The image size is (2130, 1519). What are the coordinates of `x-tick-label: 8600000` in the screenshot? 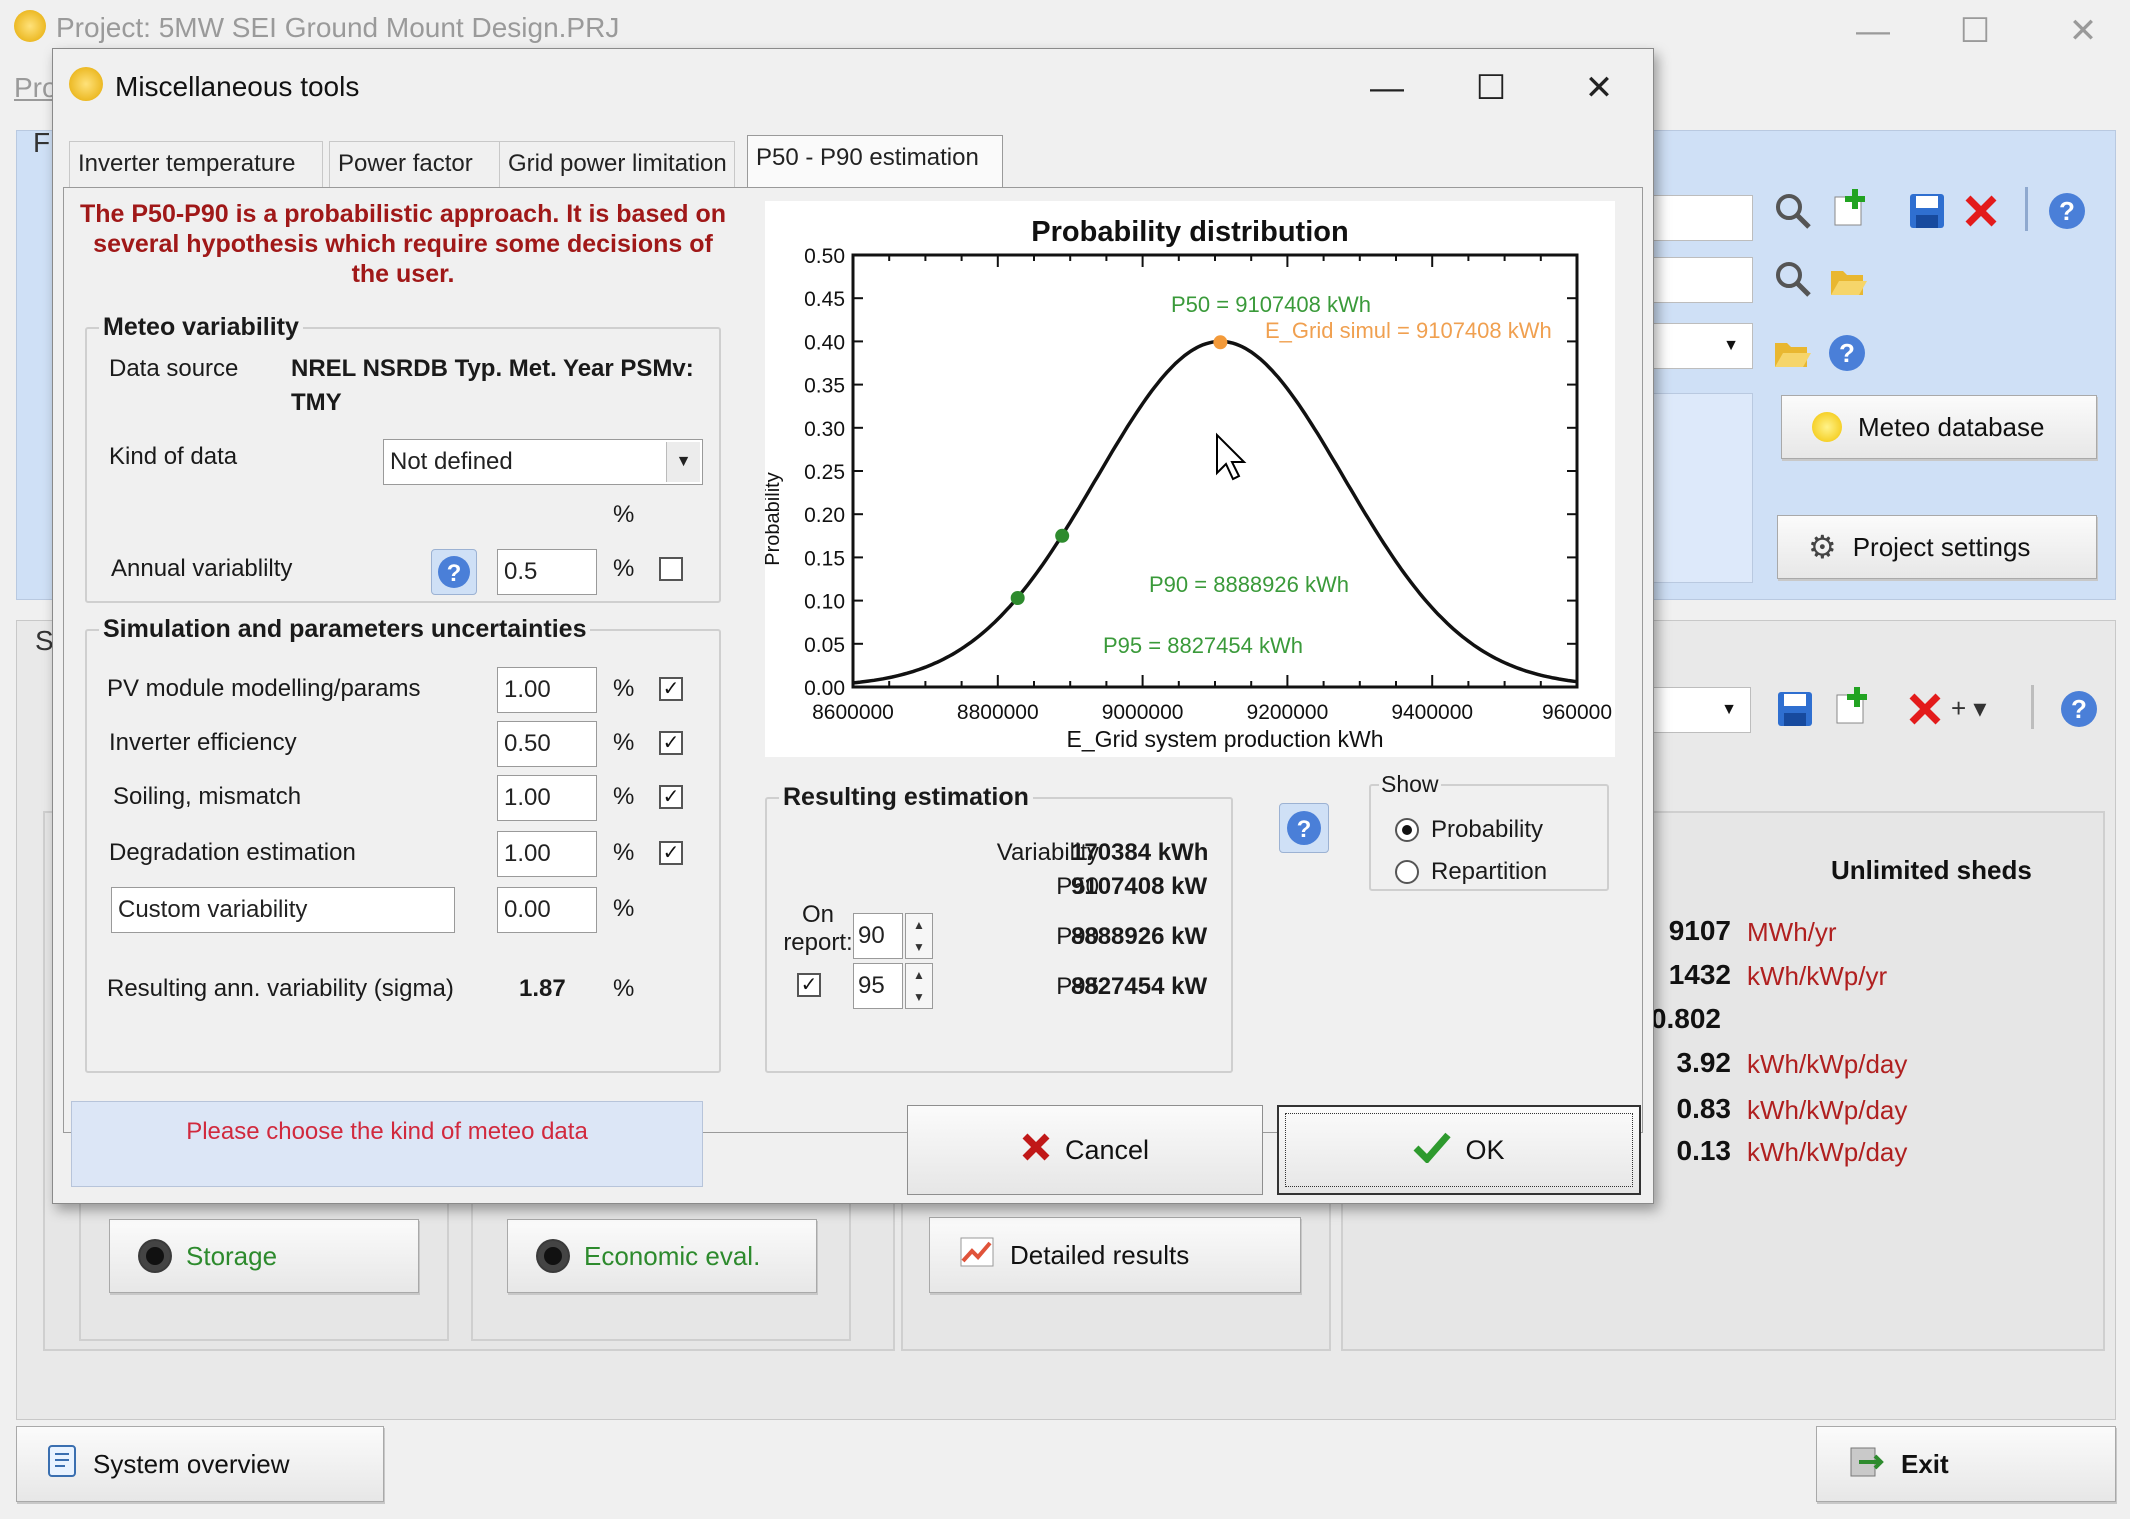 It's located at (853, 712).